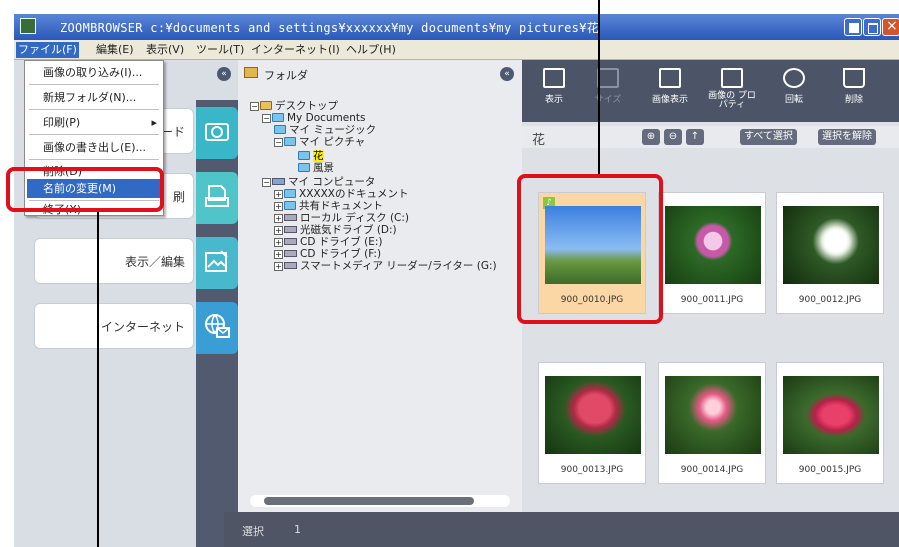 The image size is (899, 547). What do you see at coordinates (85, 189) in the screenshot?
I see `highlight-box-rename` at bounding box center [85, 189].